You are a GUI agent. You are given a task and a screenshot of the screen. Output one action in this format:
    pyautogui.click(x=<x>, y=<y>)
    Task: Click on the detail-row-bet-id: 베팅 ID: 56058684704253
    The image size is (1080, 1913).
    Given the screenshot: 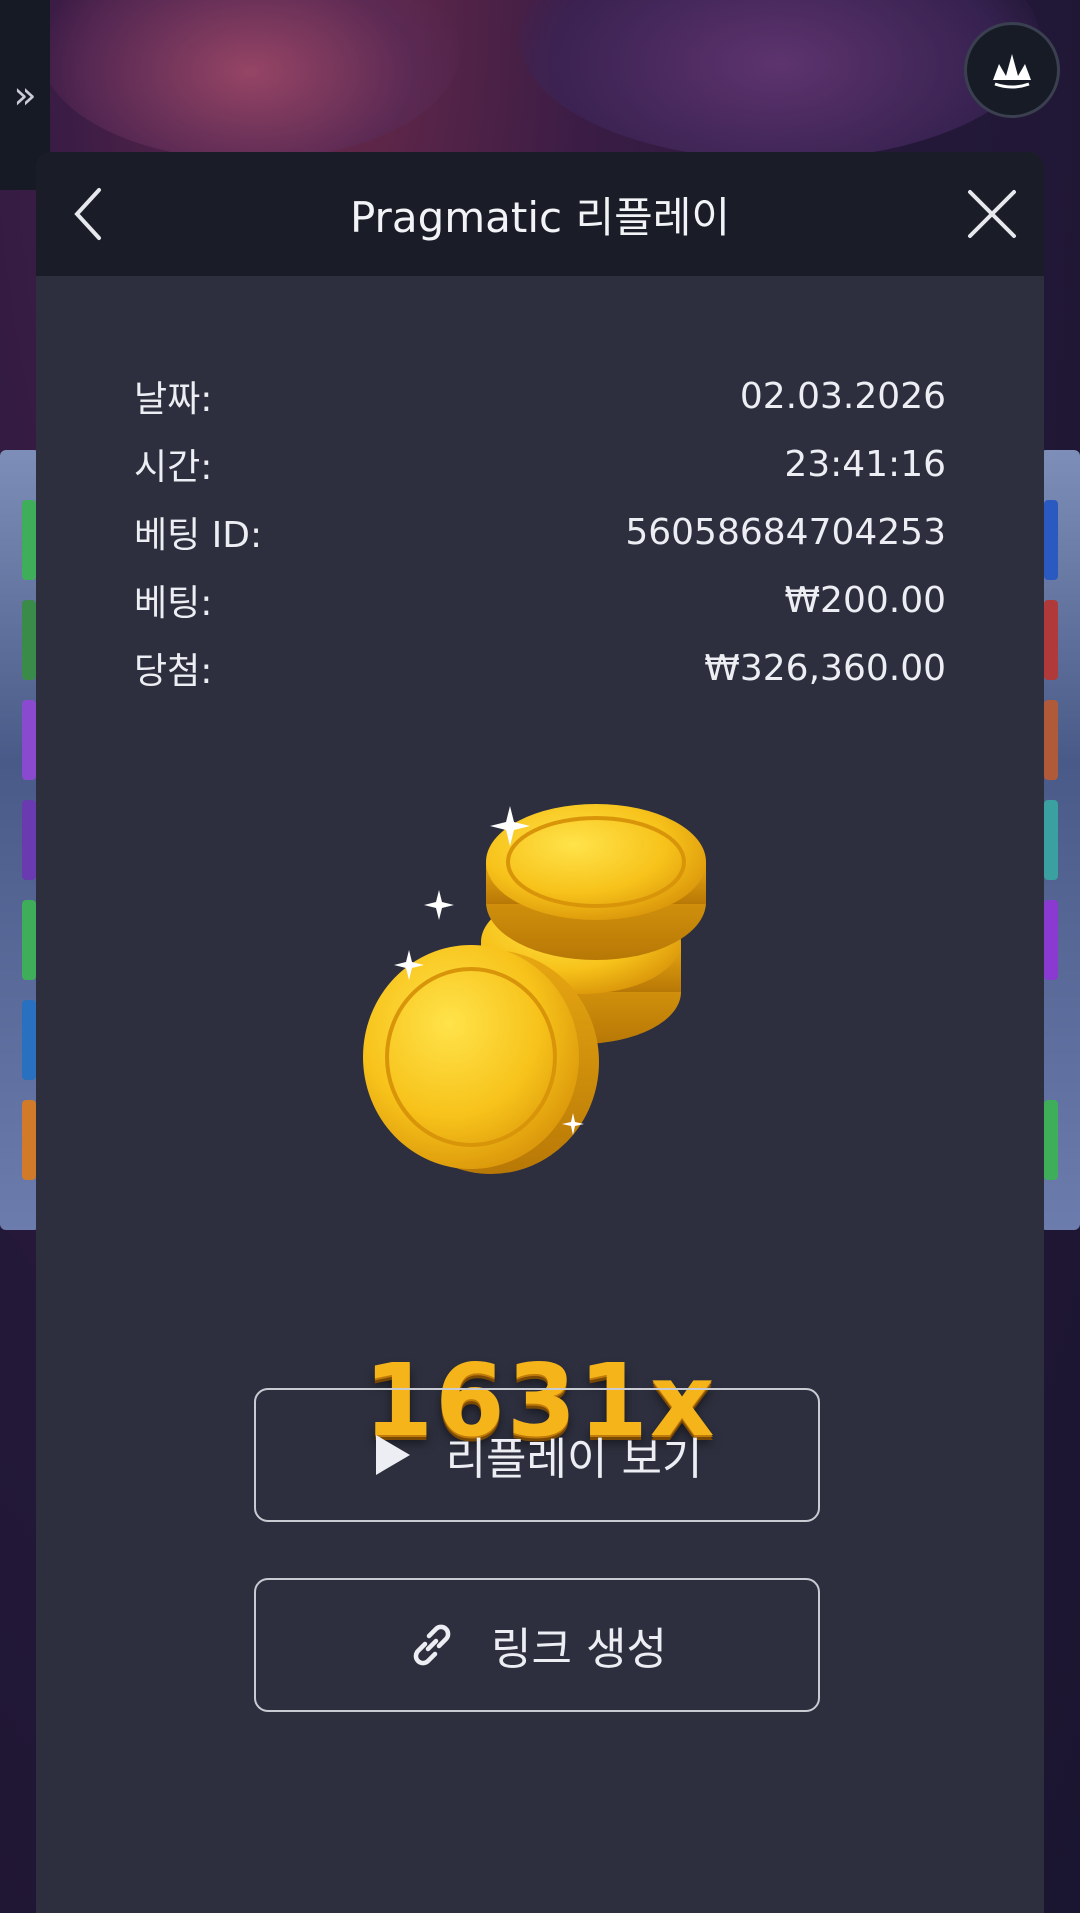 What is the action you would take?
    pyautogui.click(x=540, y=532)
    